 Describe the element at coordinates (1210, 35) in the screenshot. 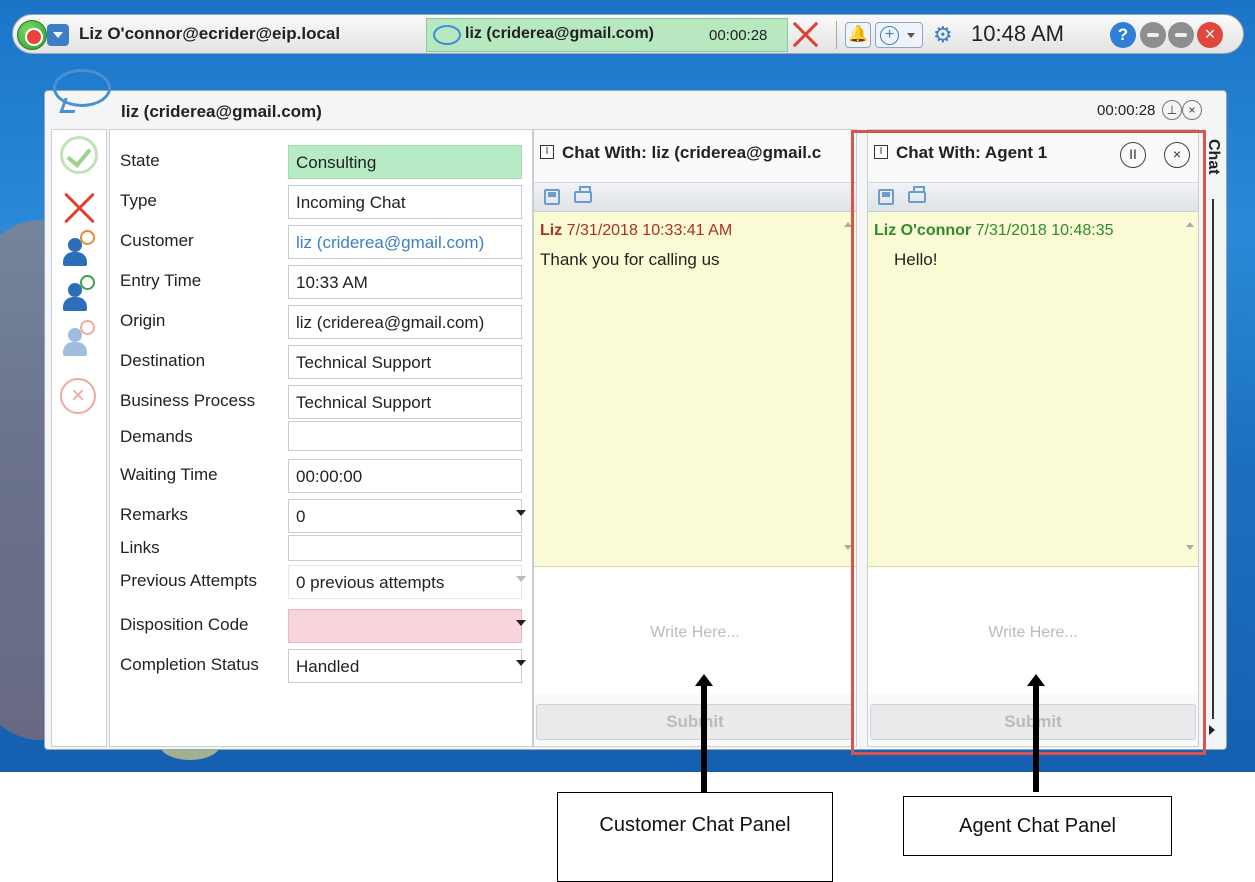

I see `close-app-icon: ×` at that location.